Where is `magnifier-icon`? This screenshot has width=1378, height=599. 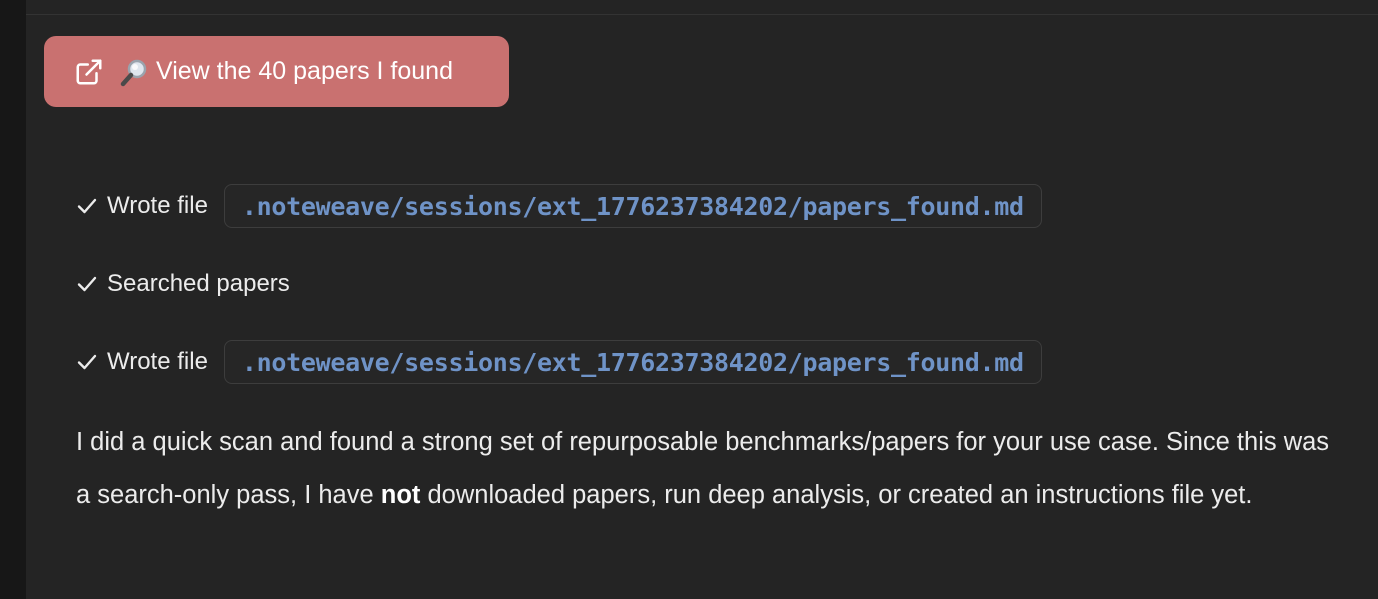 magnifier-icon is located at coordinates (135, 72).